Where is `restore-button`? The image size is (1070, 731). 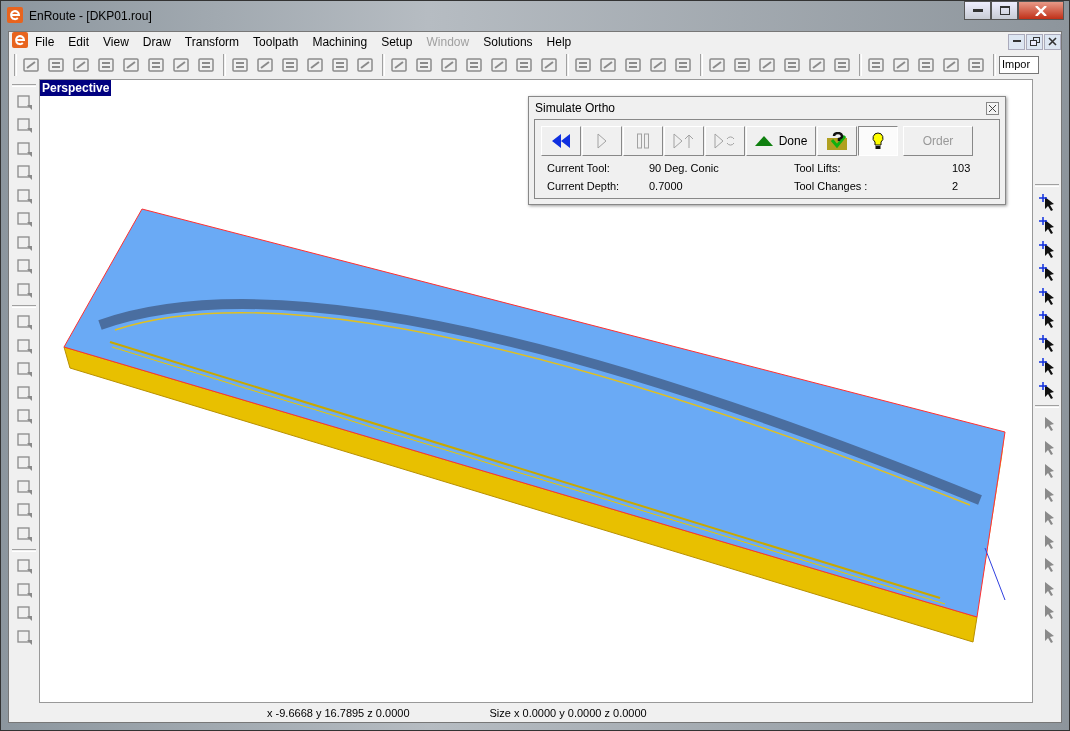 restore-button is located at coordinates (1034, 41).